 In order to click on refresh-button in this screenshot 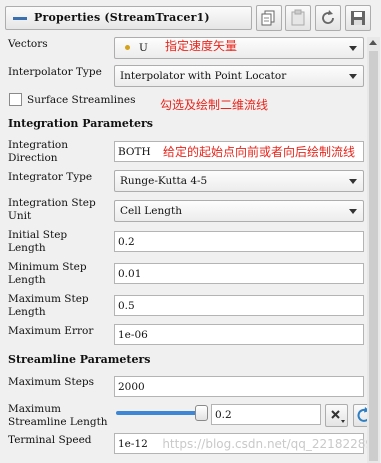, I will do `click(328, 18)`.